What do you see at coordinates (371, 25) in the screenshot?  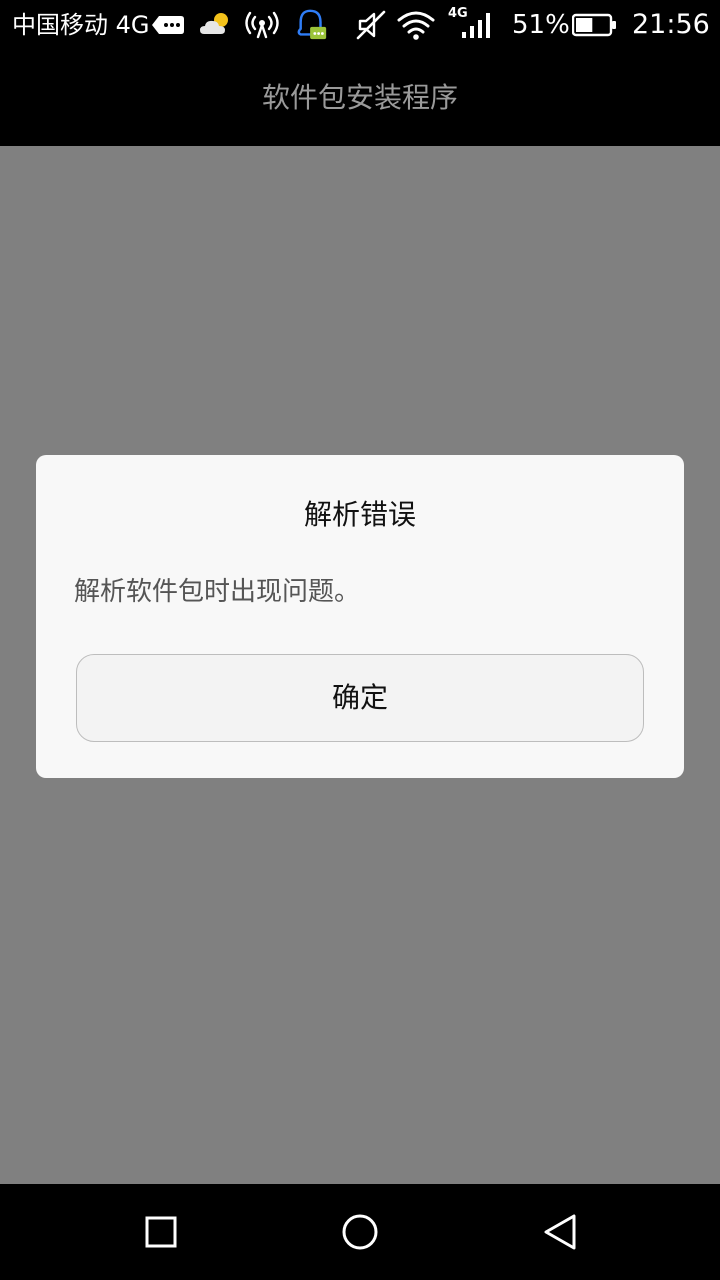 I see `mute-icon` at bounding box center [371, 25].